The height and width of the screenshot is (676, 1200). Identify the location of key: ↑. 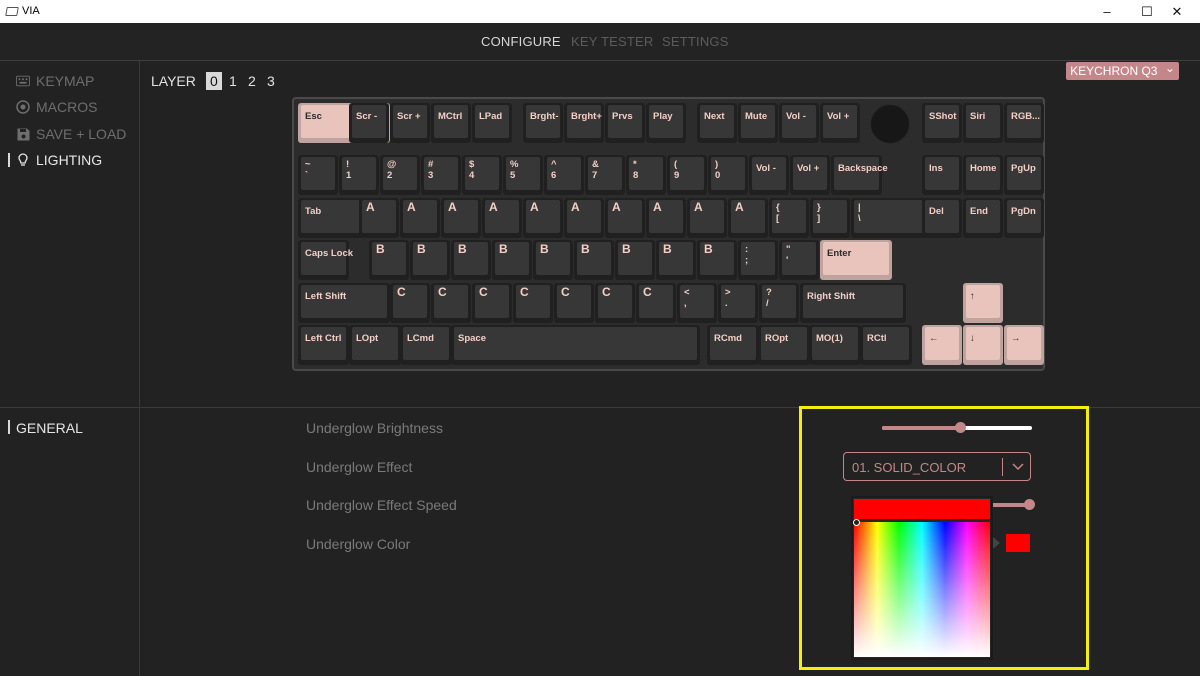
(983, 303).